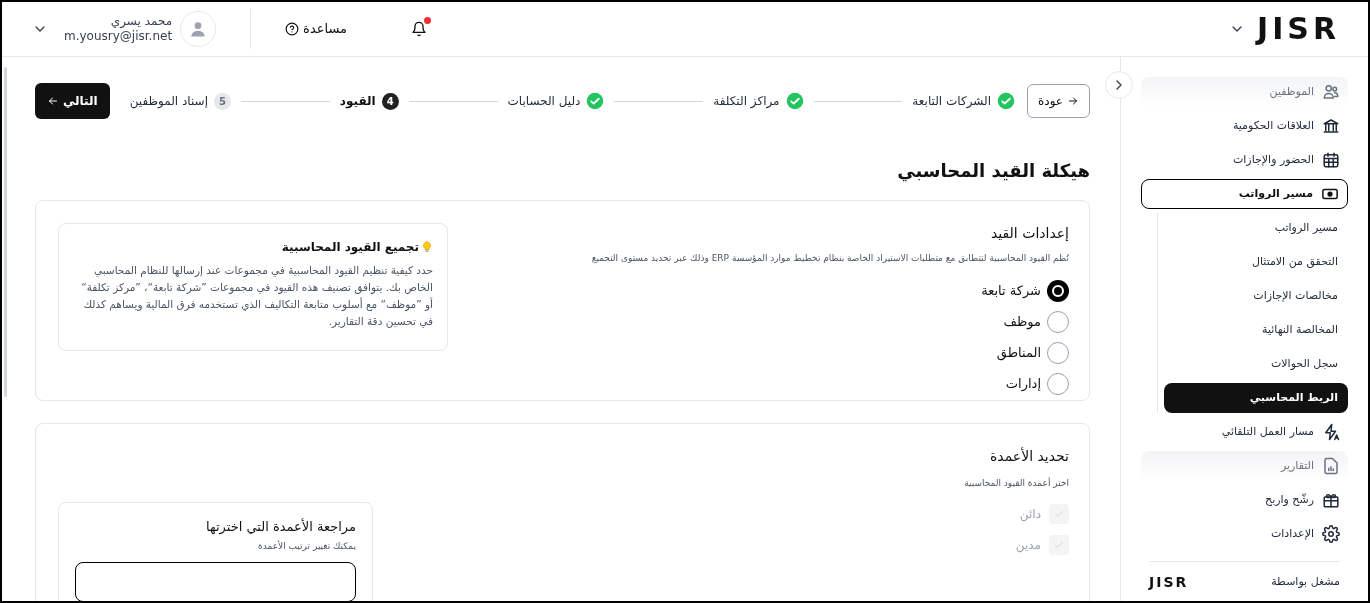 The width and height of the screenshot is (1370, 603). I want to click on sidebar-subitem: الربط المحاسبي, so click(1256, 398).